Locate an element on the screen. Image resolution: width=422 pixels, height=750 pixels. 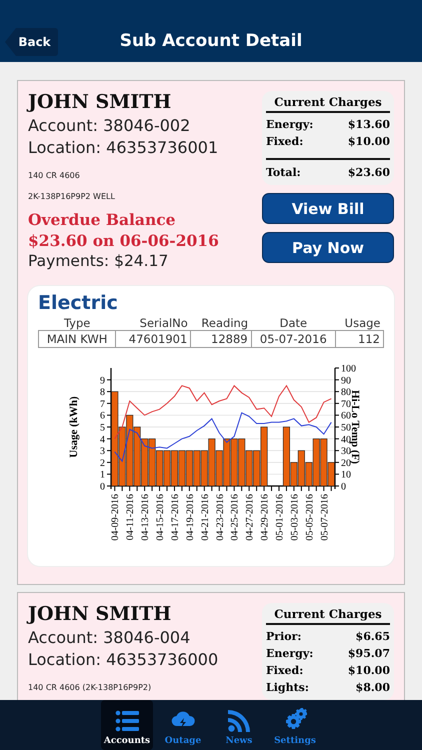
date-label: 04-29-2016 is located at coordinates (264, 517).